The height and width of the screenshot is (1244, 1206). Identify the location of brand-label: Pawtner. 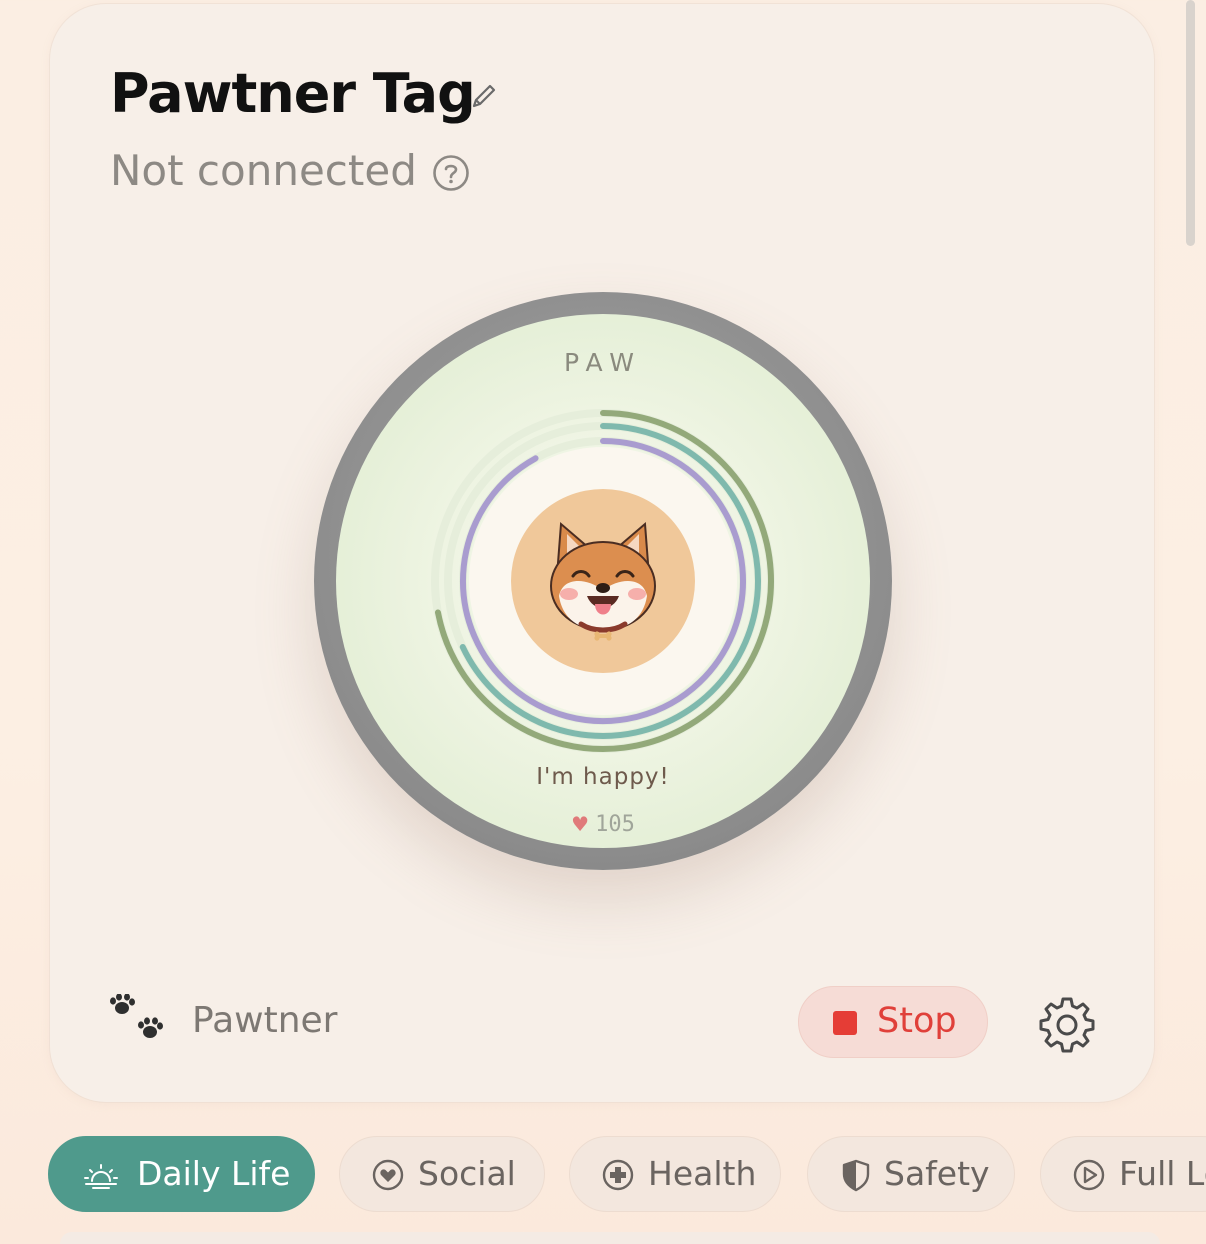
(265, 1020).